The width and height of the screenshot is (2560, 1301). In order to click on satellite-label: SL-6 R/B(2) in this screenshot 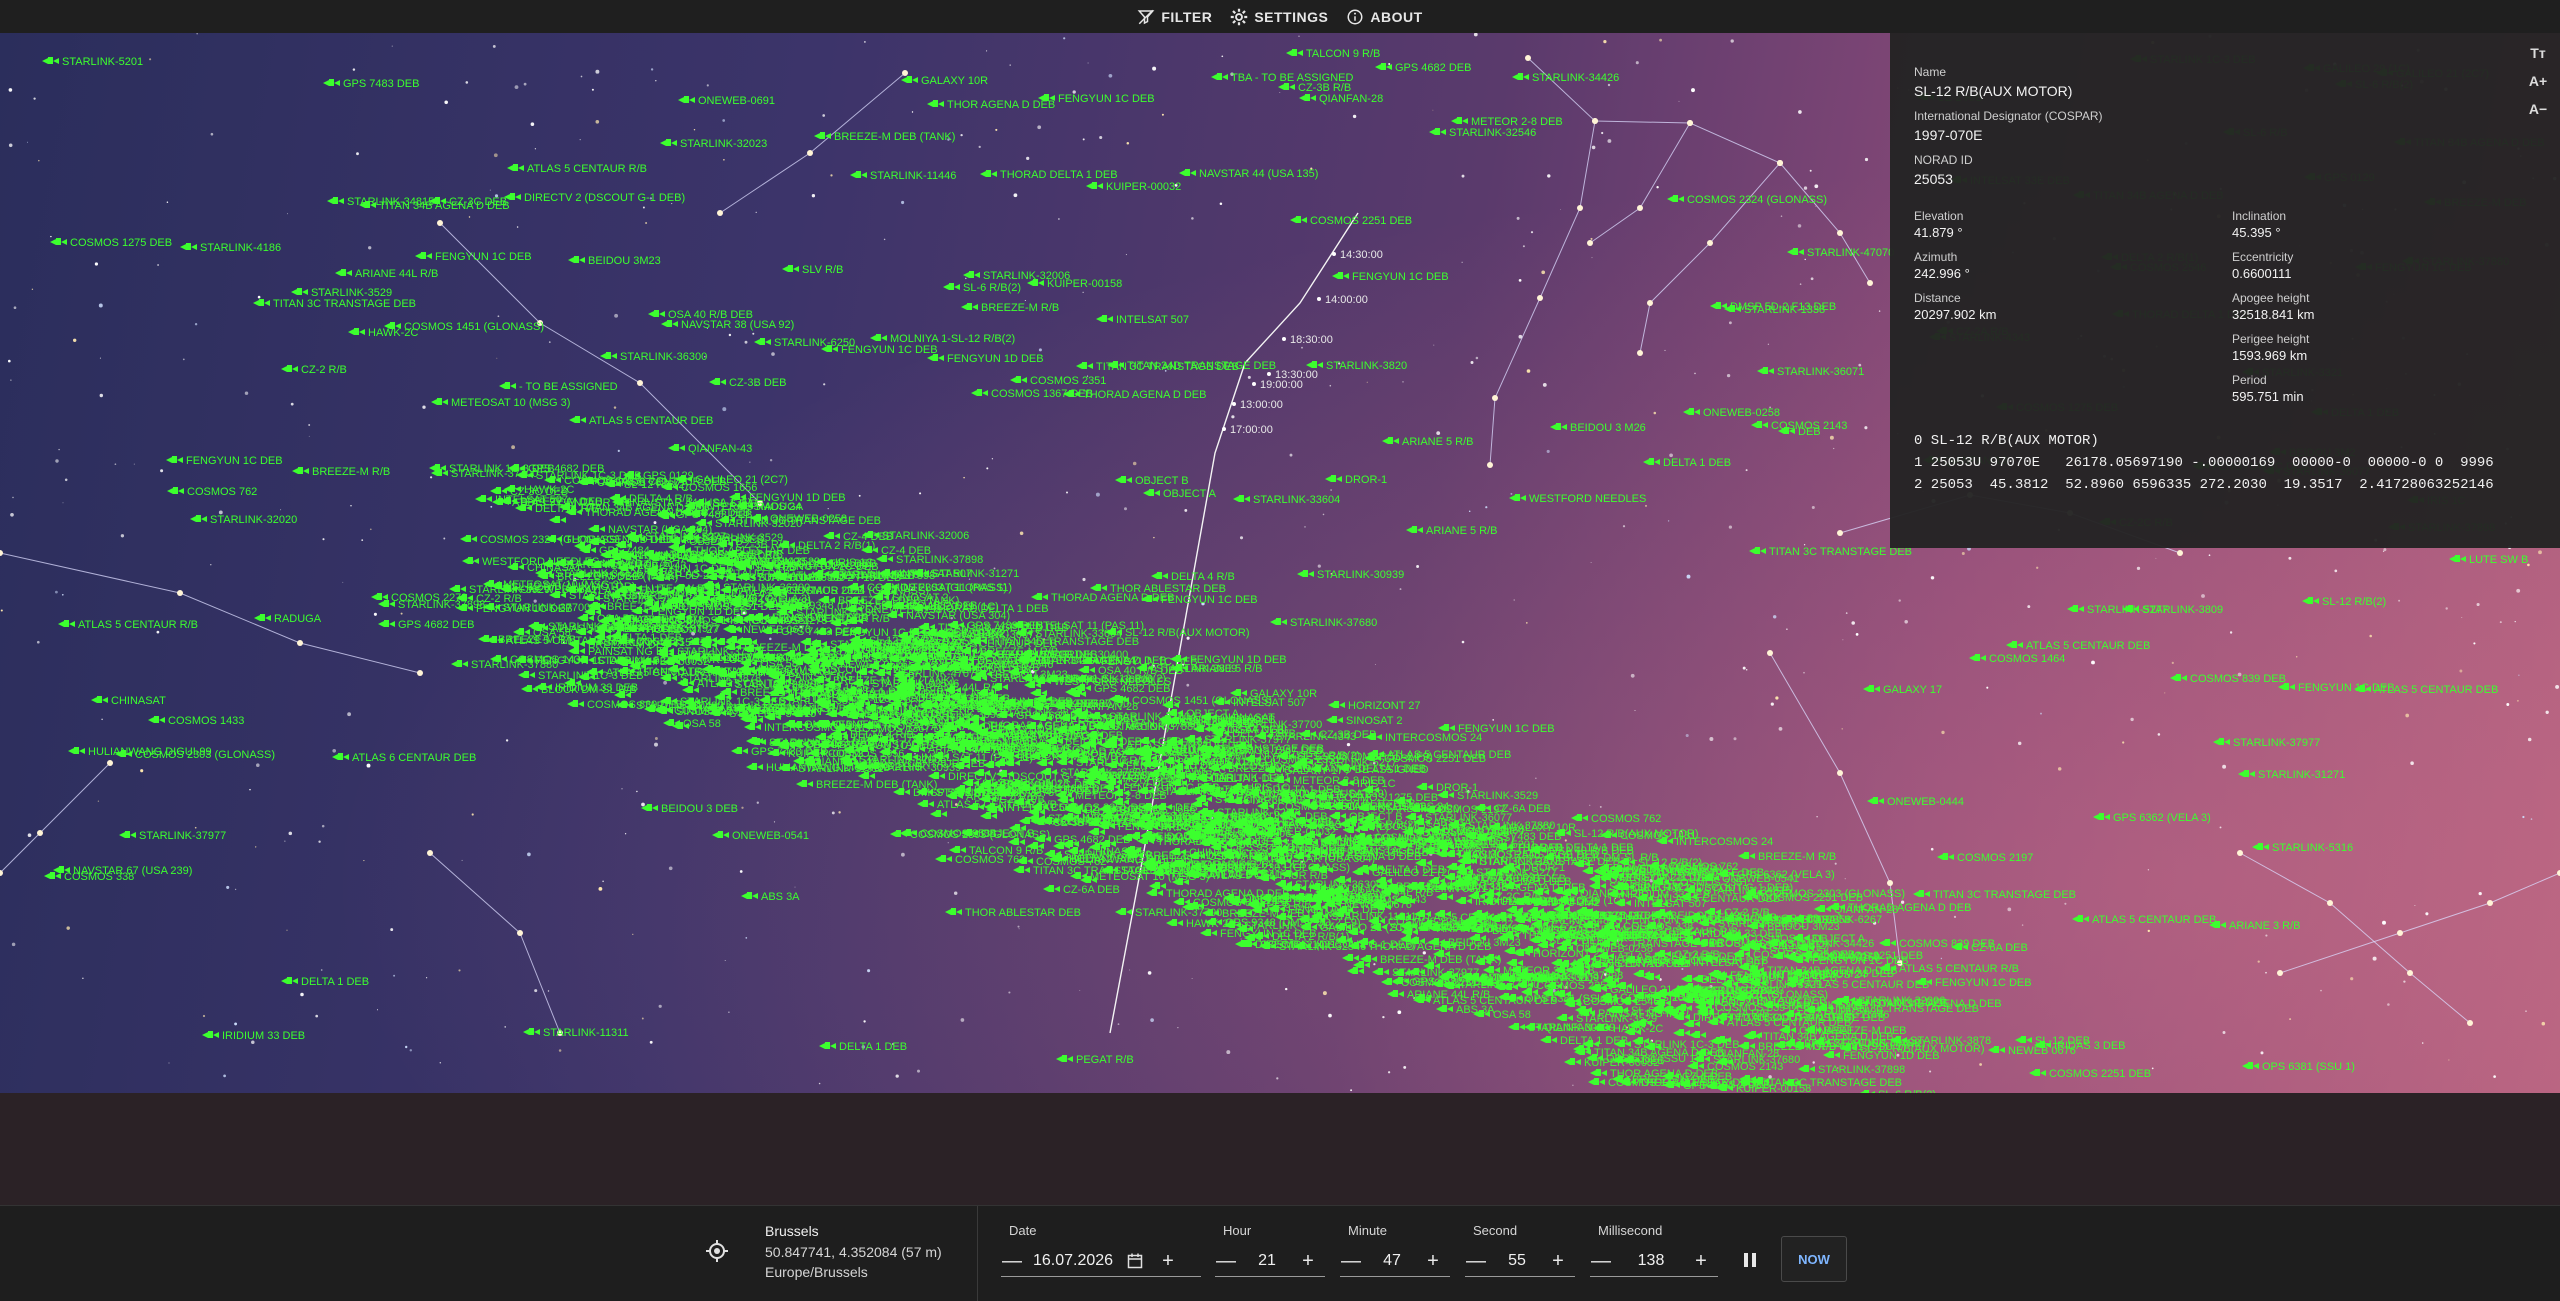, I will do `click(1907, 1091)`.